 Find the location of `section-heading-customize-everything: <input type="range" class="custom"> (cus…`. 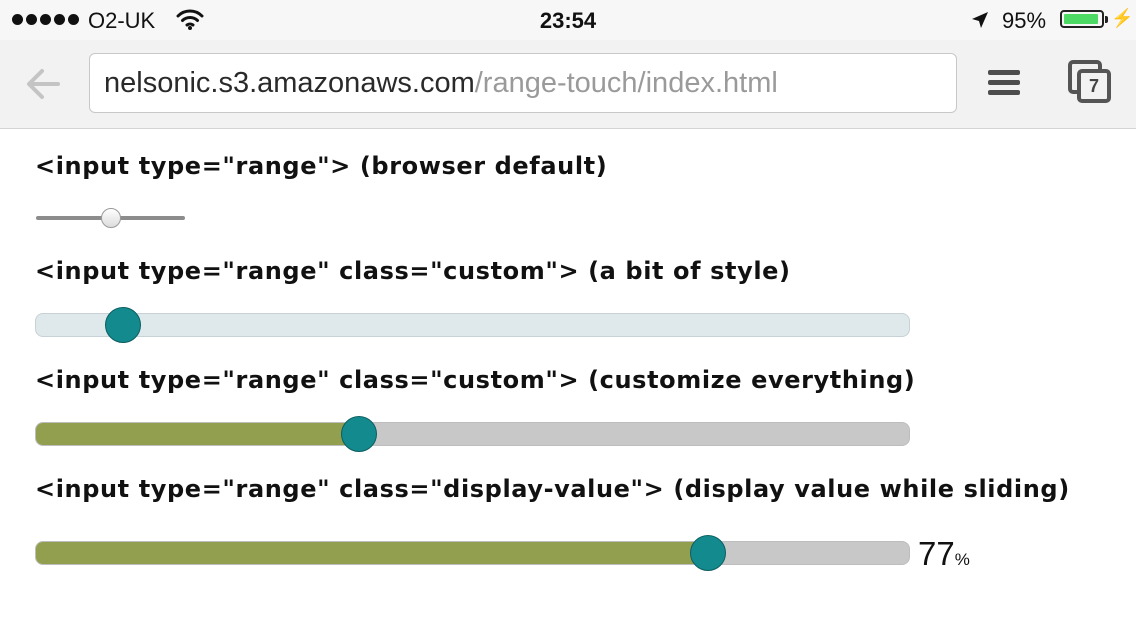

section-heading-customize-everything: <input type="range" class="custom"> (cus… is located at coordinates (475, 380).